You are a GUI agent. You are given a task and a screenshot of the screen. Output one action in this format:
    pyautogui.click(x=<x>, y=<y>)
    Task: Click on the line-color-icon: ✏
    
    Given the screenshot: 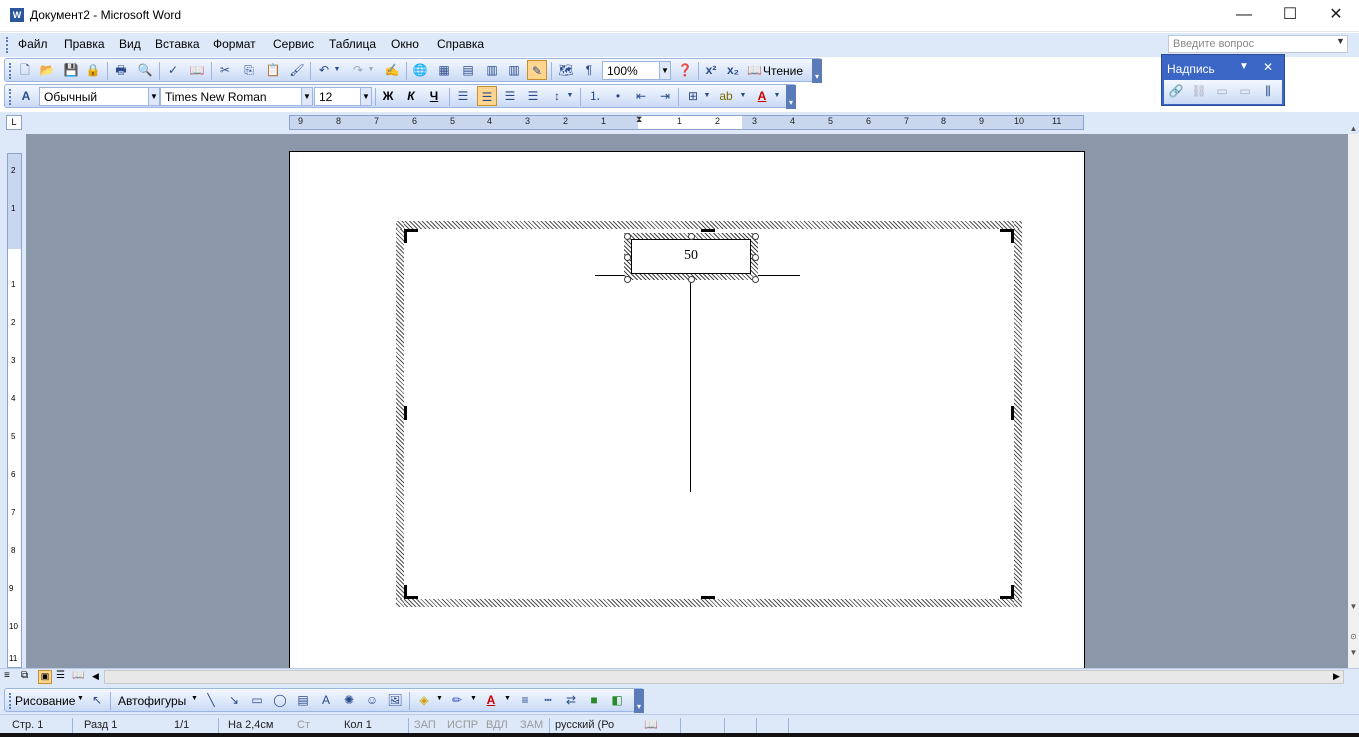 What is the action you would take?
    pyautogui.click(x=457, y=700)
    